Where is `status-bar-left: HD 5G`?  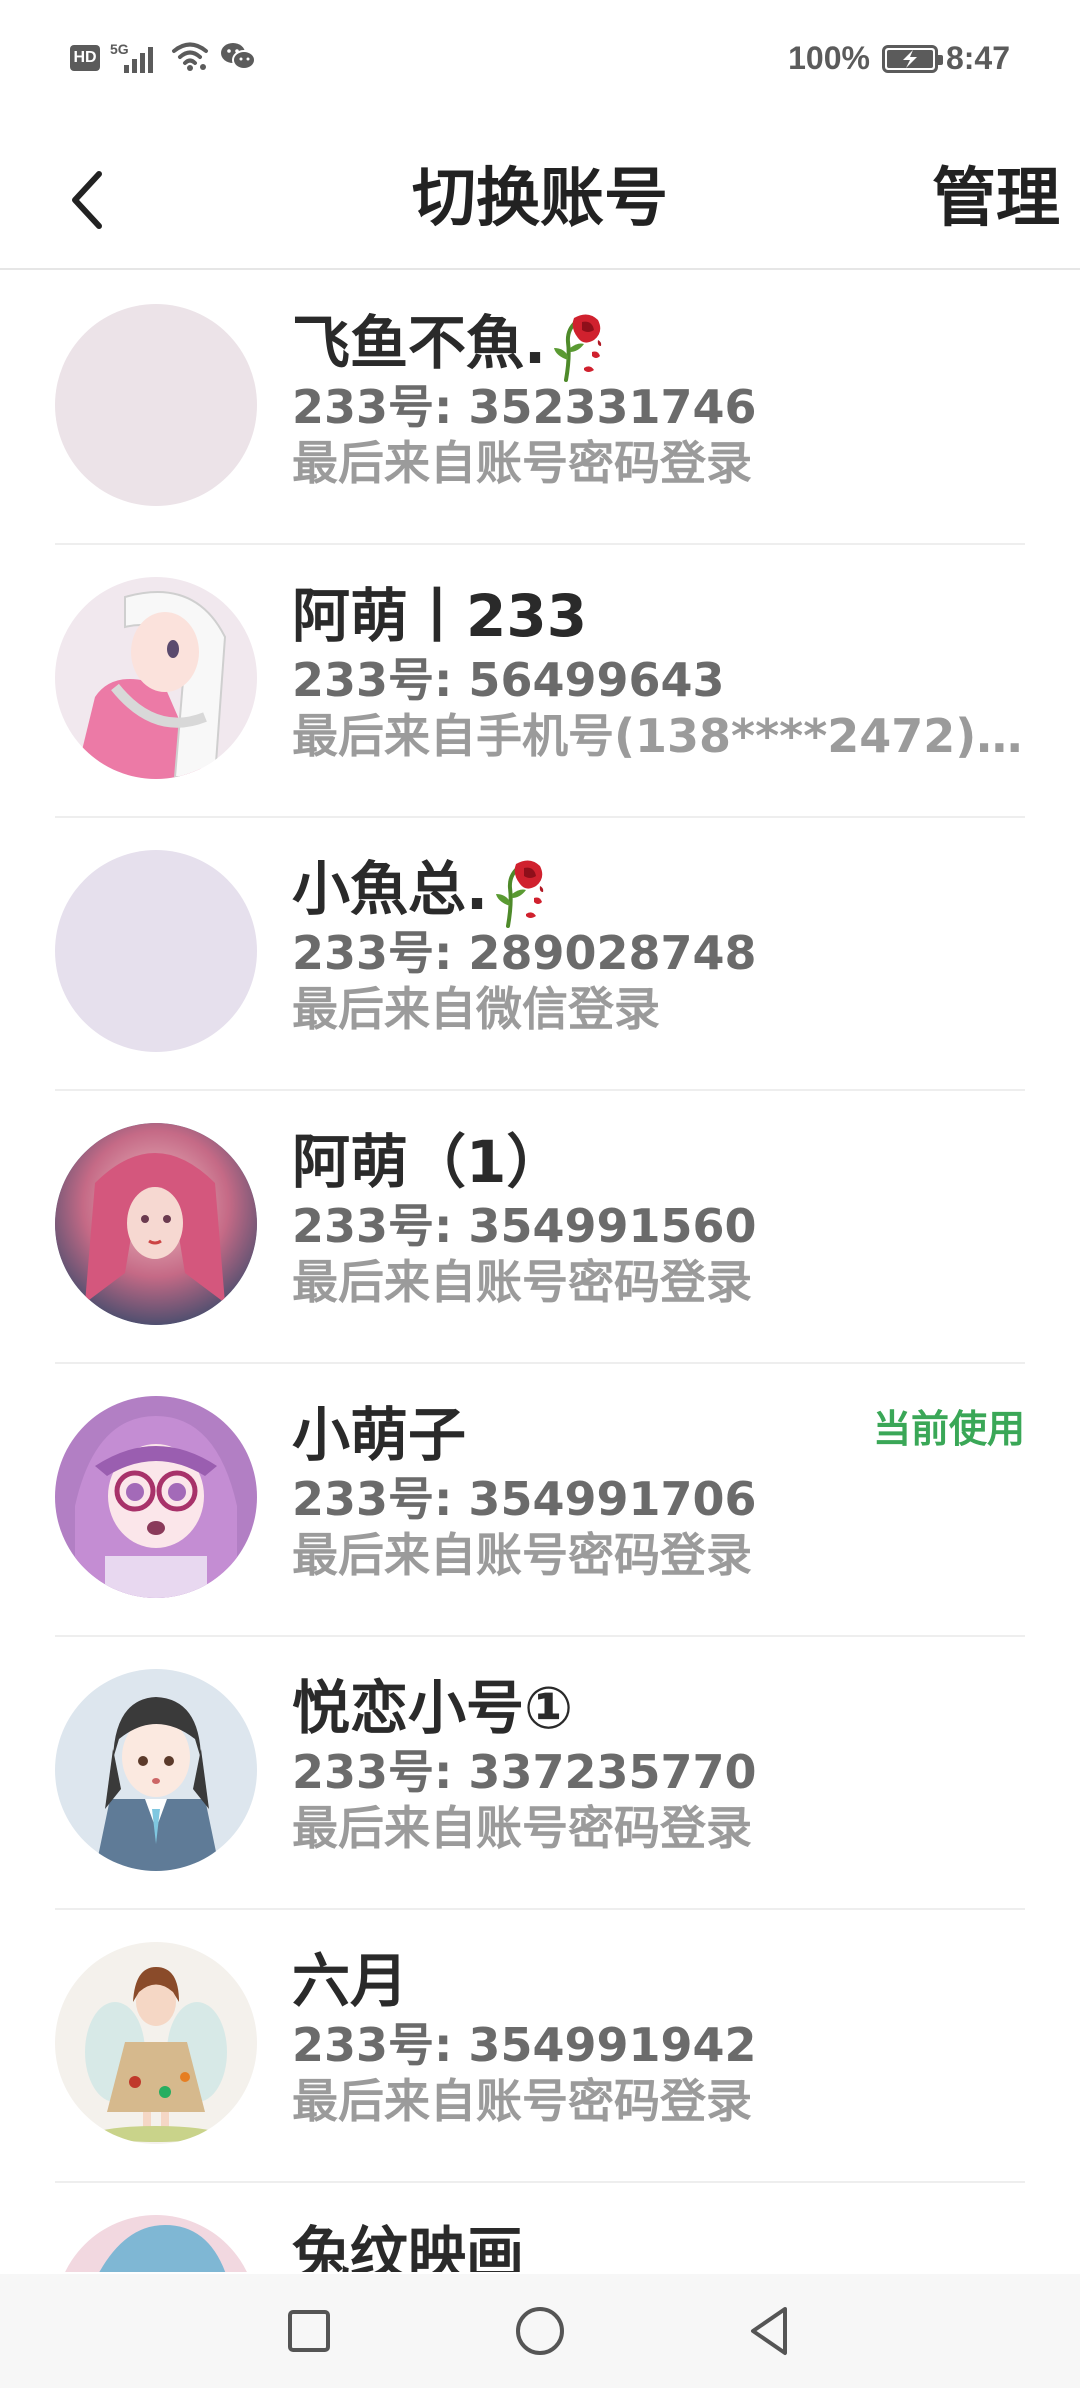 status-bar-left: HD 5G is located at coordinates (163, 58).